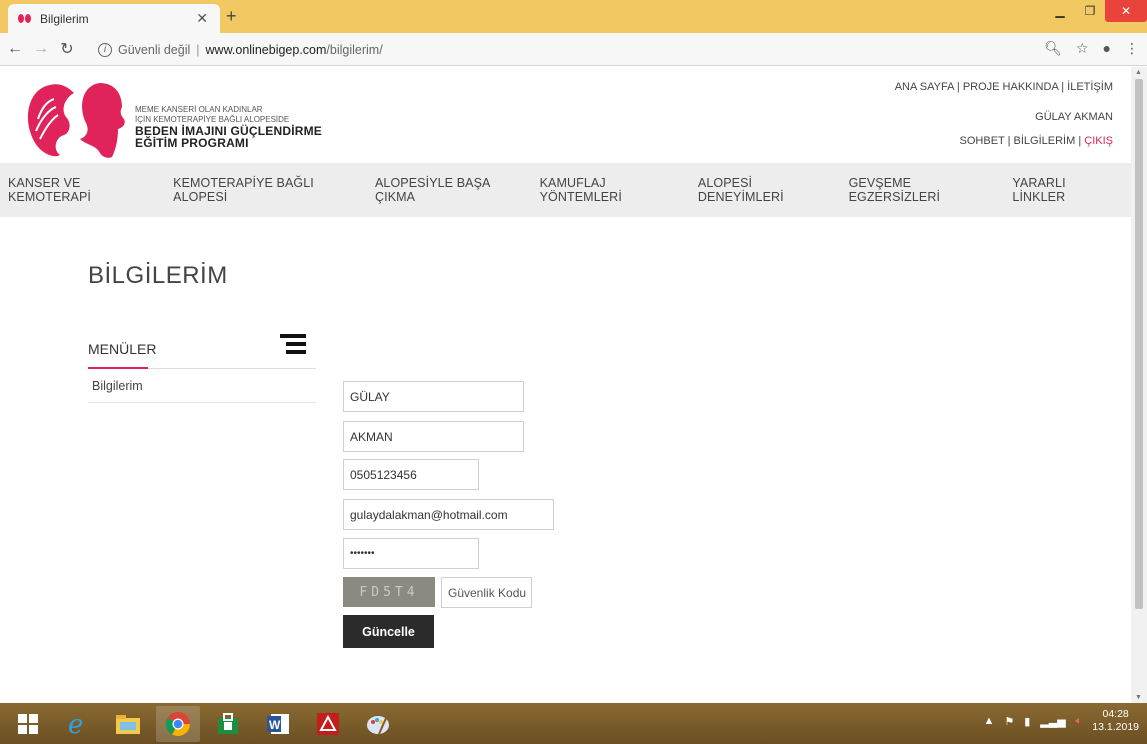  Describe the element at coordinates (1074, 117) in the screenshot. I see `user-name: GÜLAY AKMAN` at that location.